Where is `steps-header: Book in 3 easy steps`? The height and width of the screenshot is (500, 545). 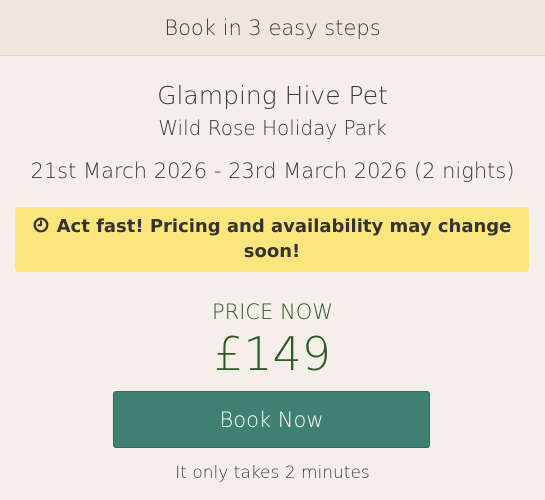
steps-header: Book in 3 easy steps is located at coordinates (272, 28).